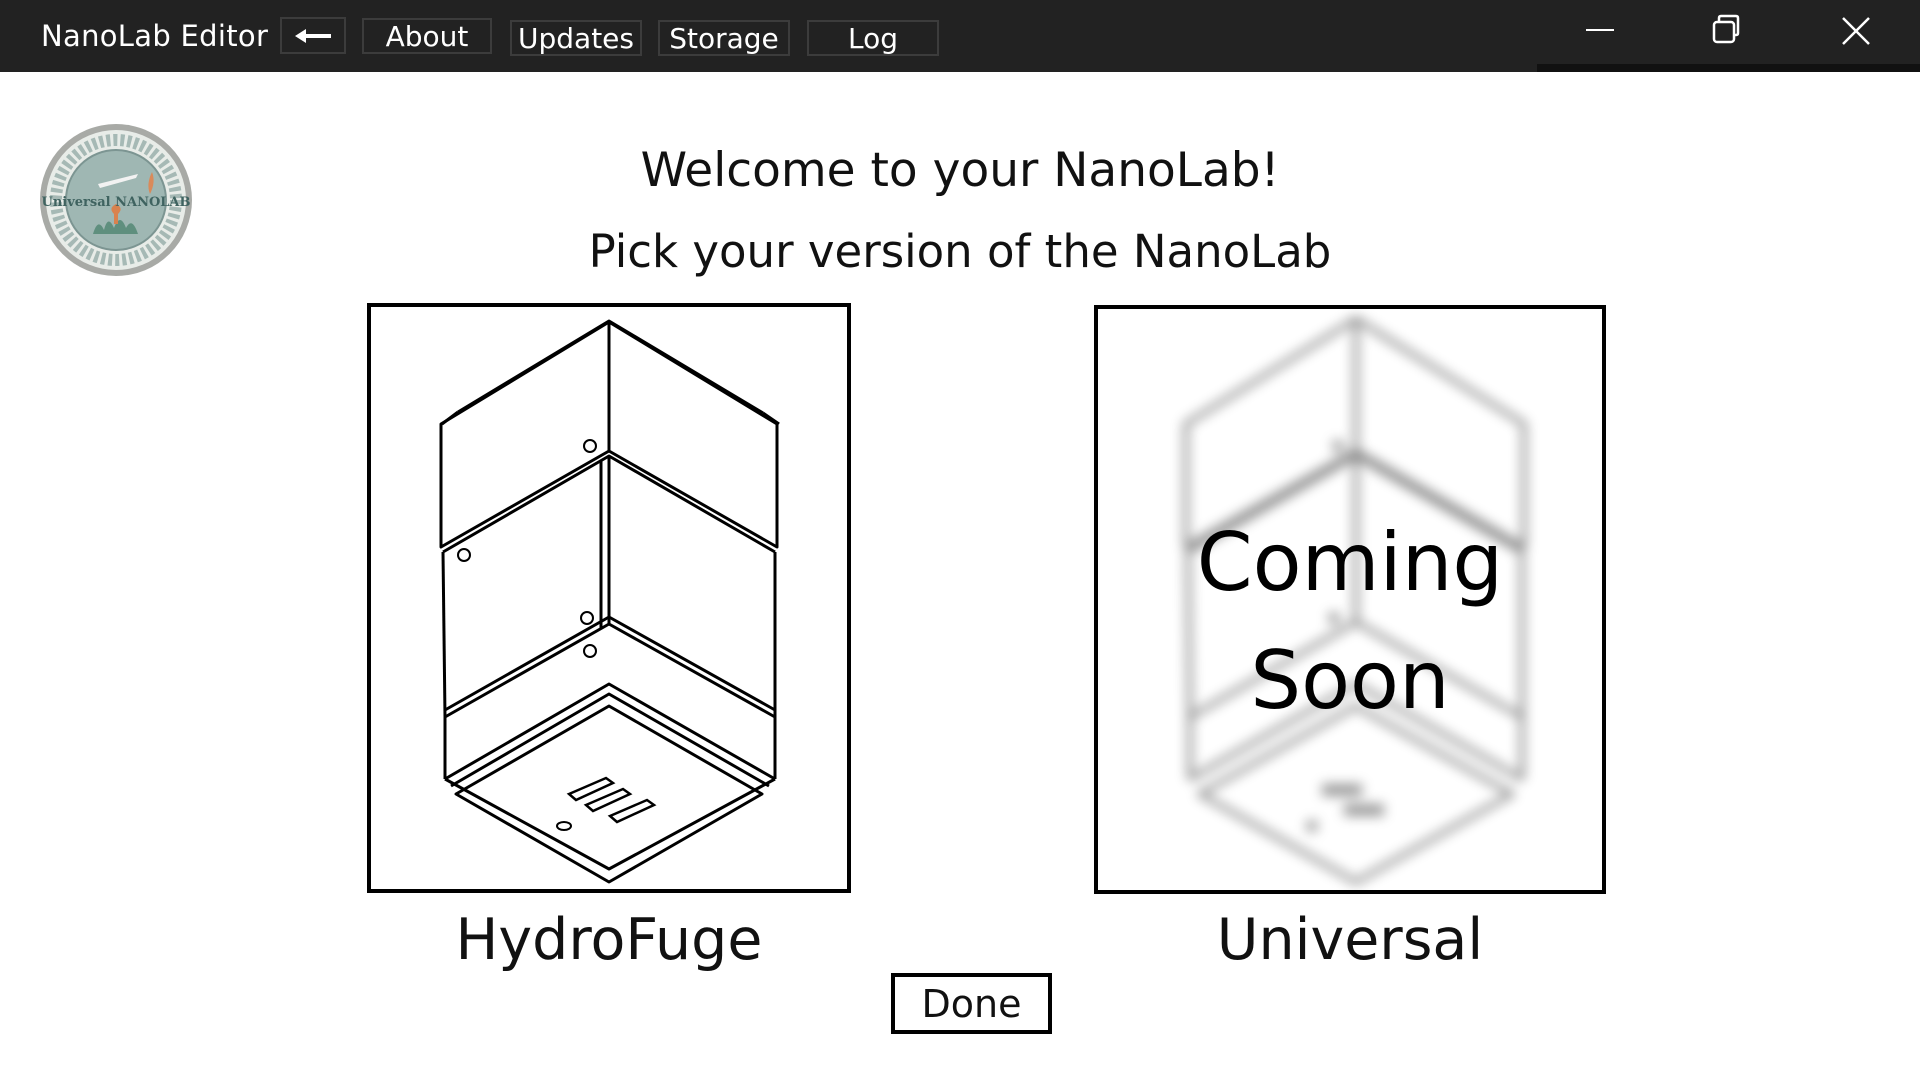 Image resolution: width=1920 pixels, height=1080 pixels. I want to click on subtitle: Pick your version of the NanoLab, so click(960, 251).